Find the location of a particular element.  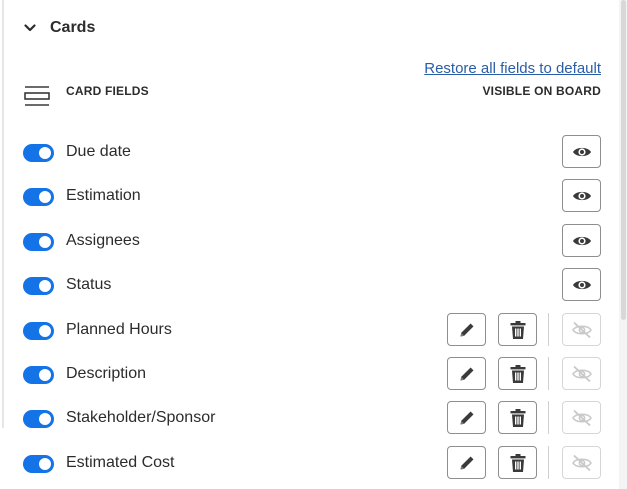

field-row: Stakeholder/Sponsor is located at coordinates (313, 419).